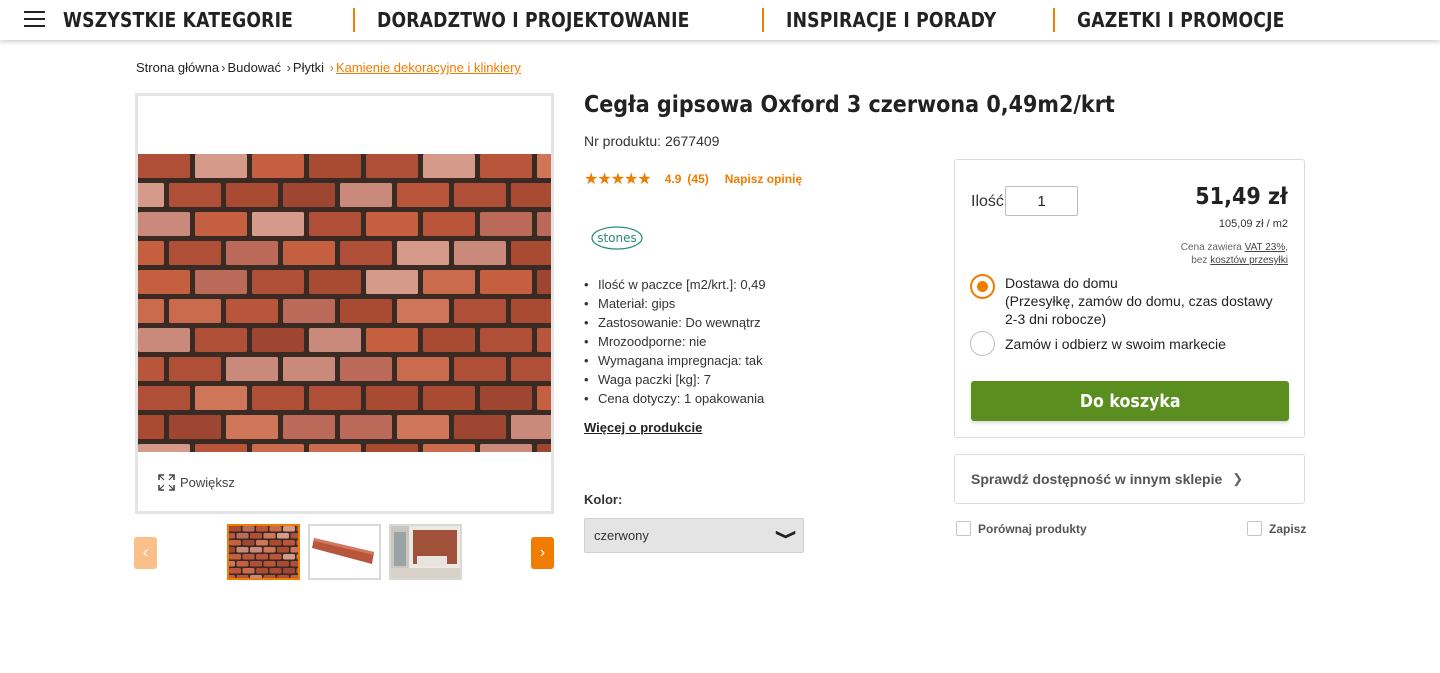  I want to click on feature-item: Zastosowanie: Do wewnątrz, so click(675, 322).